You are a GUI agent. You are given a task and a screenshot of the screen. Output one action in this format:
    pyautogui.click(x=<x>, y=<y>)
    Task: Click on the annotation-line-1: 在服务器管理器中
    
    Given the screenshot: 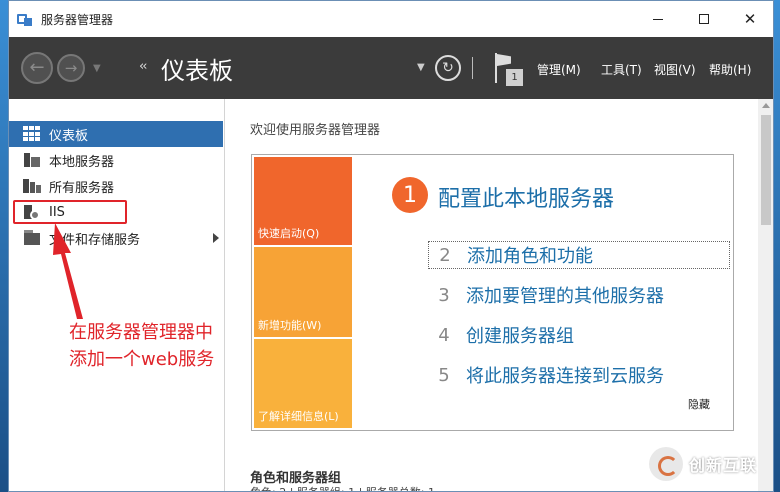 What is the action you would take?
    pyautogui.click(x=141, y=332)
    